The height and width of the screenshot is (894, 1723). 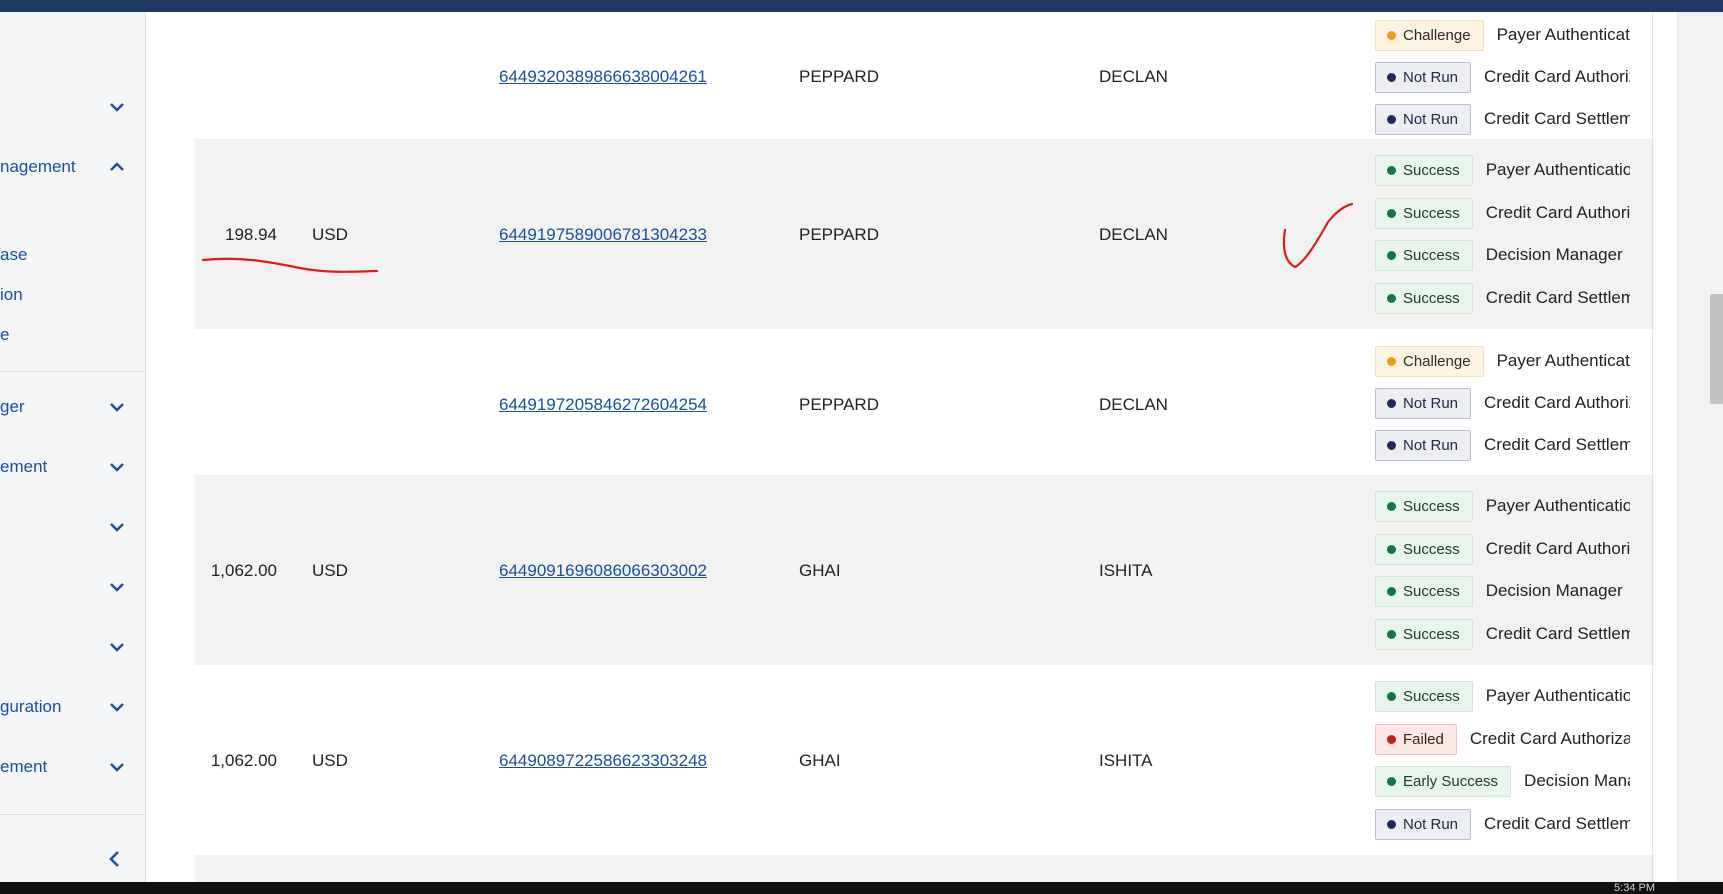 I want to click on divider, so click(x=72, y=814).